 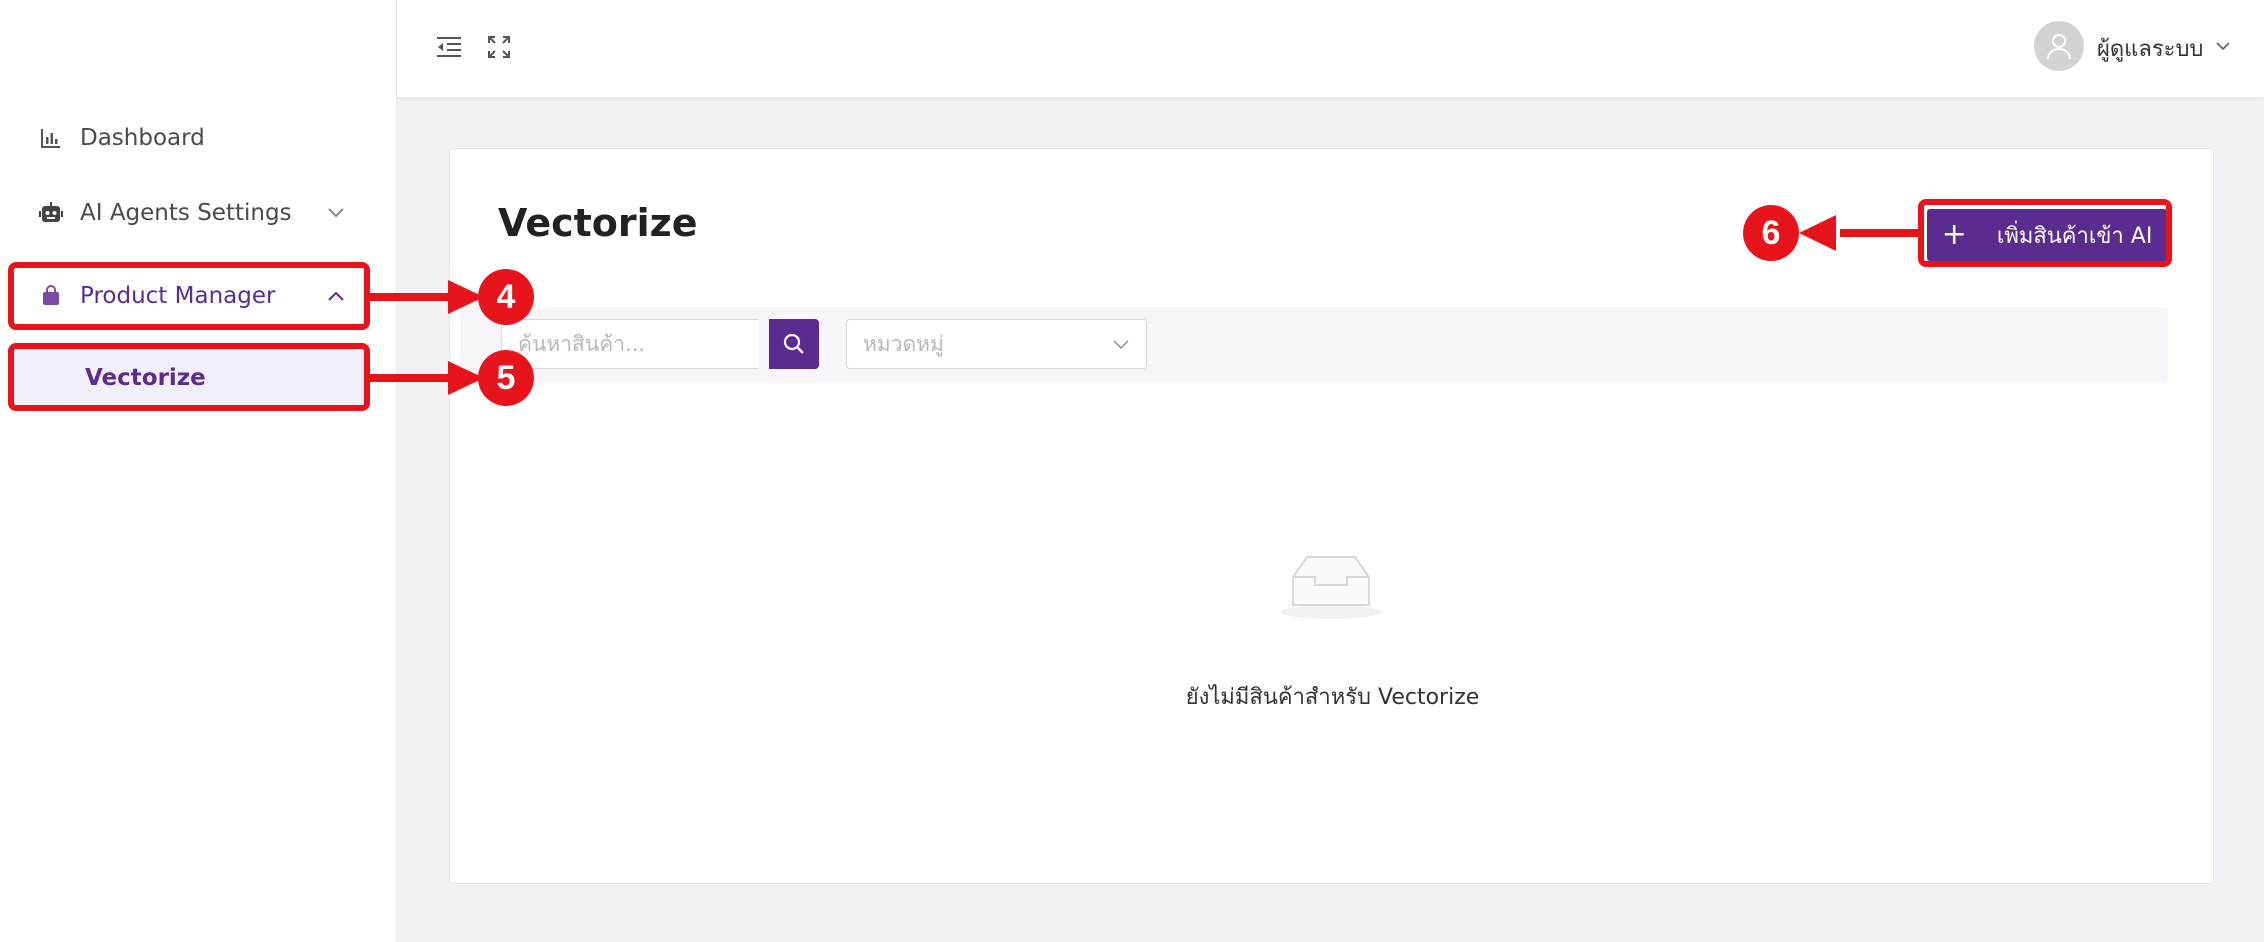 What do you see at coordinates (996, 344) in the screenshot?
I see `category-select: หมวดหมู่` at bounding box center [996, 344].